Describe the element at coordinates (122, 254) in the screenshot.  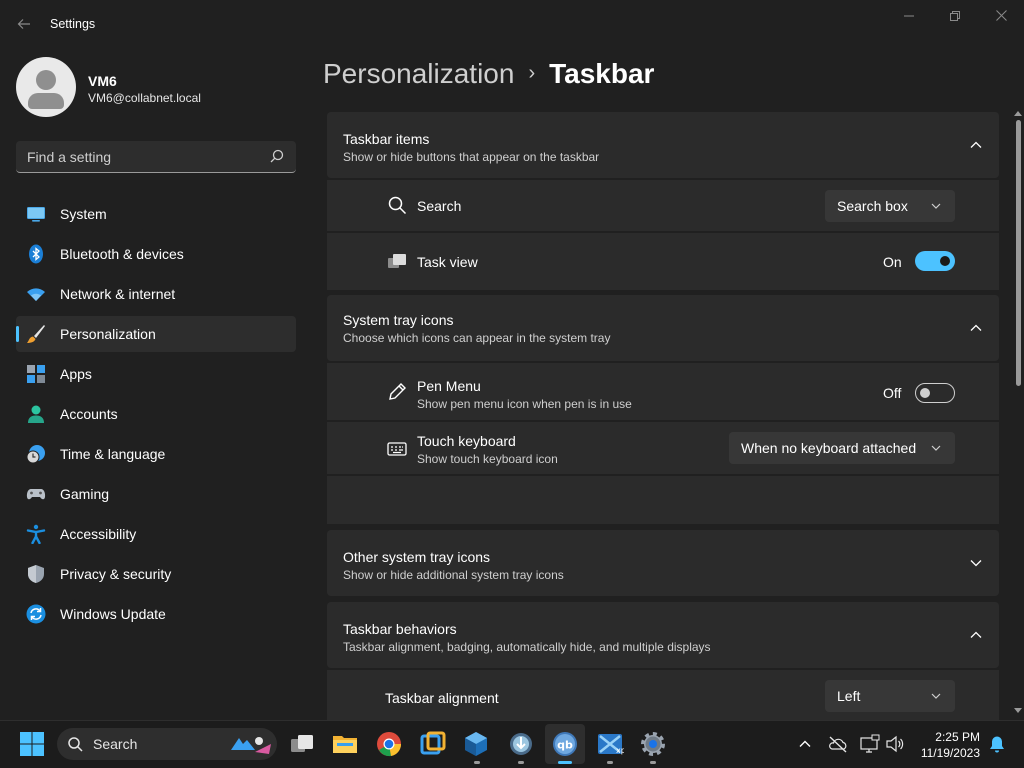
I see `sidebar-item-label: Bluetooth & devices` at that location.